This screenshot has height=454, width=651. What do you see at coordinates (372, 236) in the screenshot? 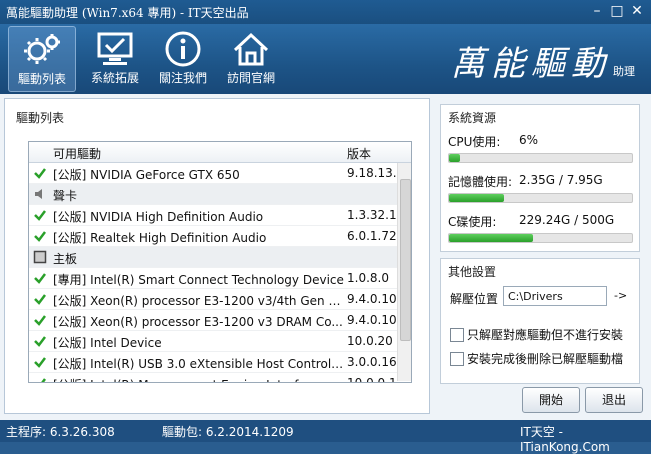
I see `driver-version: 6.0.1.724` at bounding box center [372, 236].